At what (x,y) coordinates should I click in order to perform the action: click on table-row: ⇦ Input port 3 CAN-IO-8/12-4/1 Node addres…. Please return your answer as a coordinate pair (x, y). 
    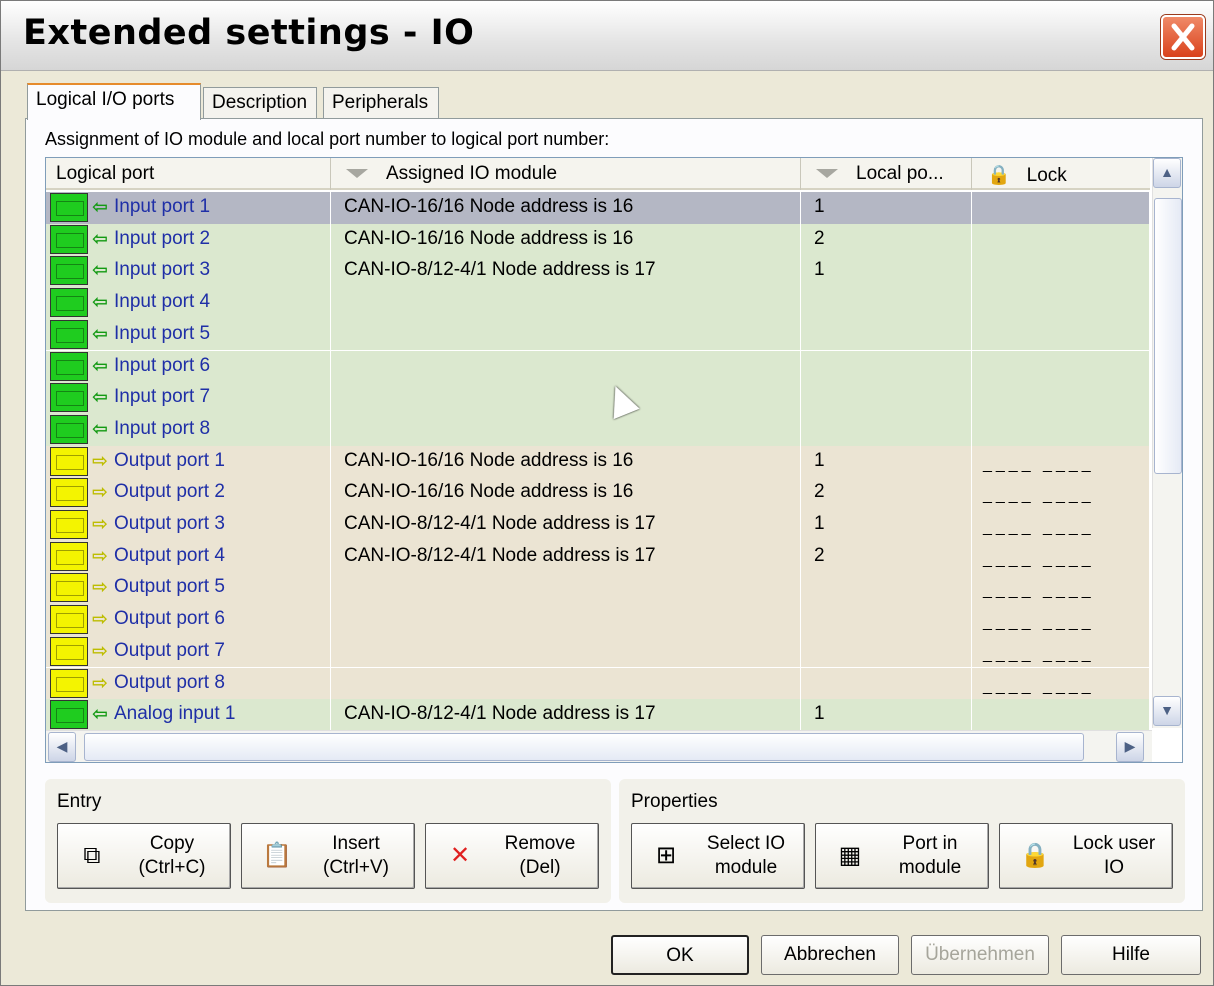
    Looking at the image, I should click on (598, 271).